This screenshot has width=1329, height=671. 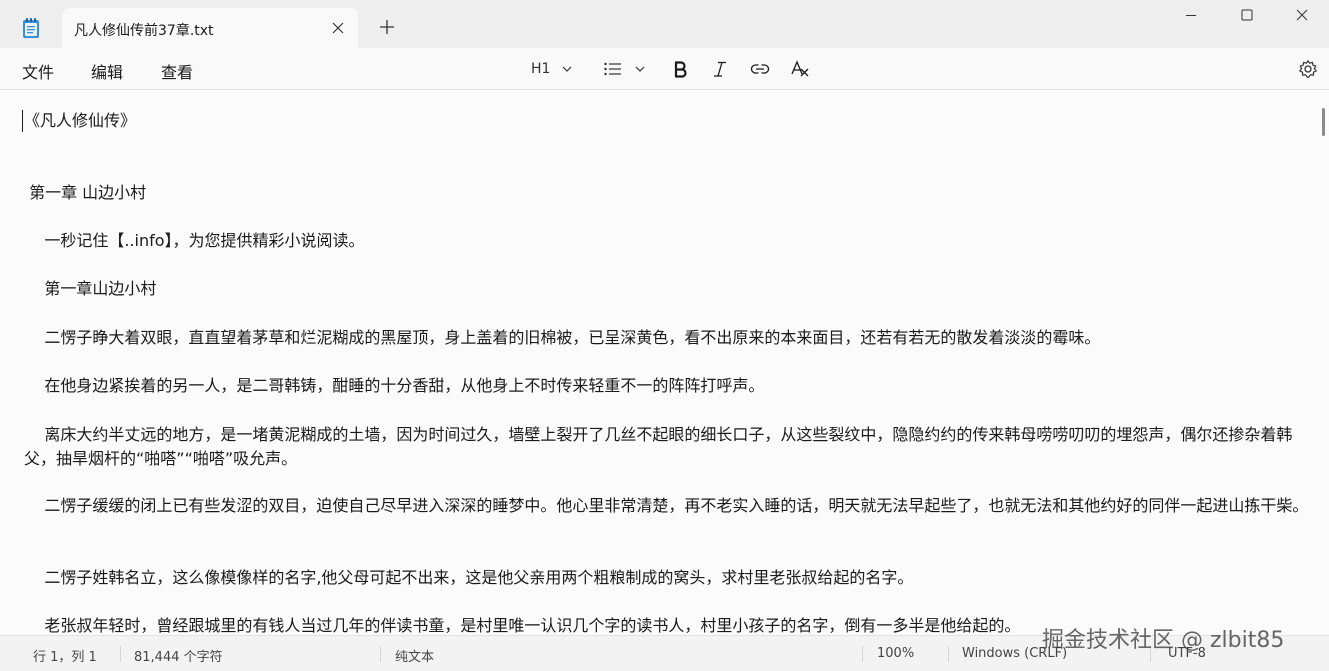 I want to click on notepad-icon, so click(x=31, y=28).